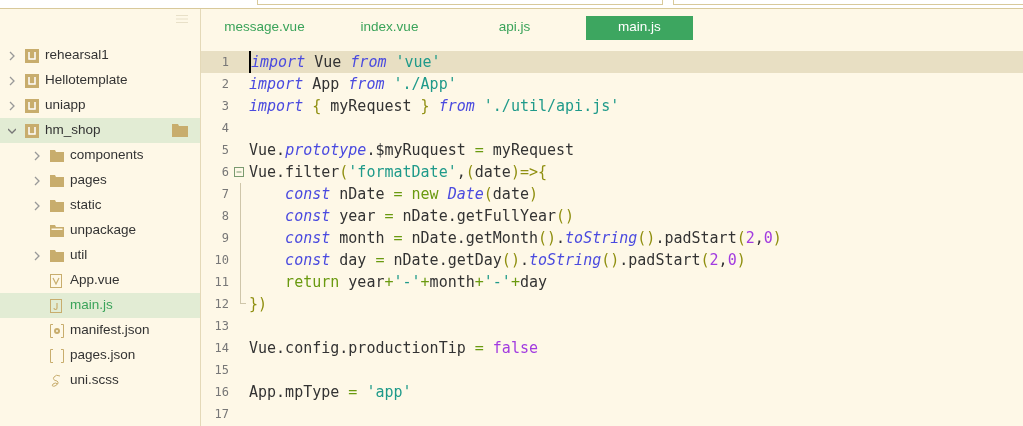 The image size is (1023, 426). Describe the element at coordinates (95, 280) in the screenshot. I see `item-label: App.vue` at that location.